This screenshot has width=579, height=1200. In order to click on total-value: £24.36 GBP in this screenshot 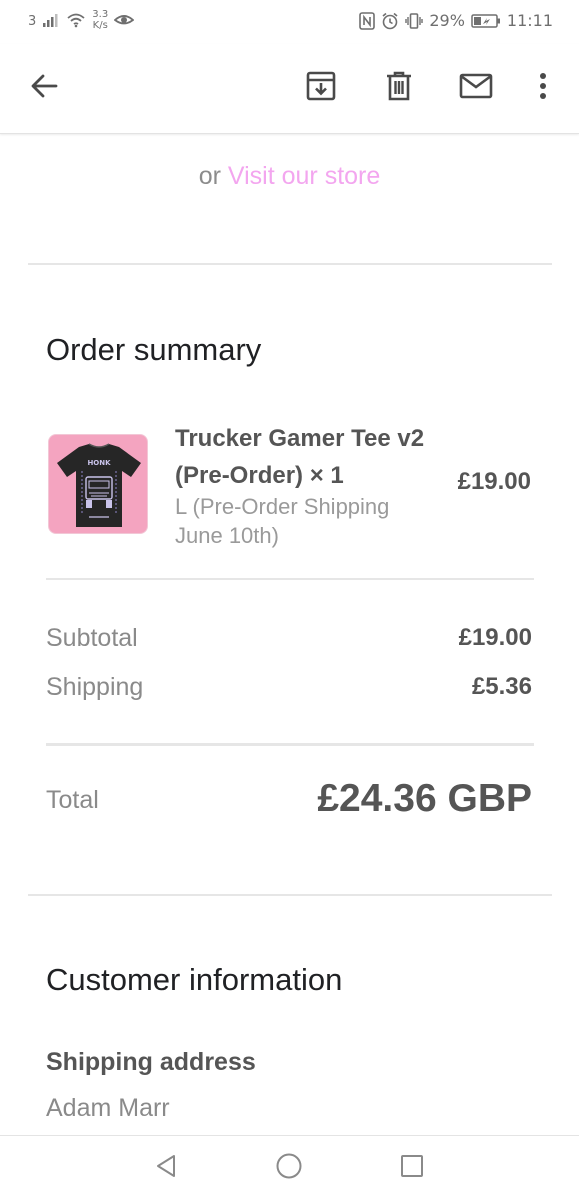, I will do `click(424, 798)`.